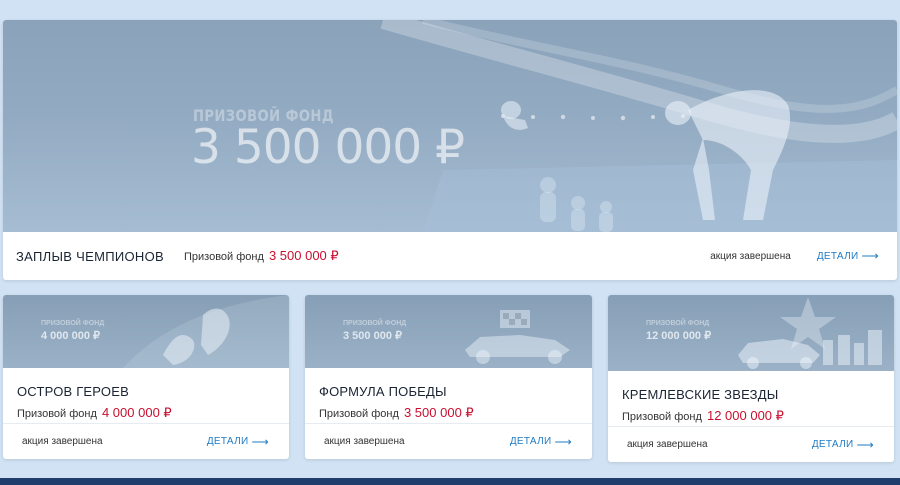 The image size is (900, 485). I want to click on promo-title: КРЕМЛЕВСКИЕ ЗВЕЗДЫ, so click(700, 394).